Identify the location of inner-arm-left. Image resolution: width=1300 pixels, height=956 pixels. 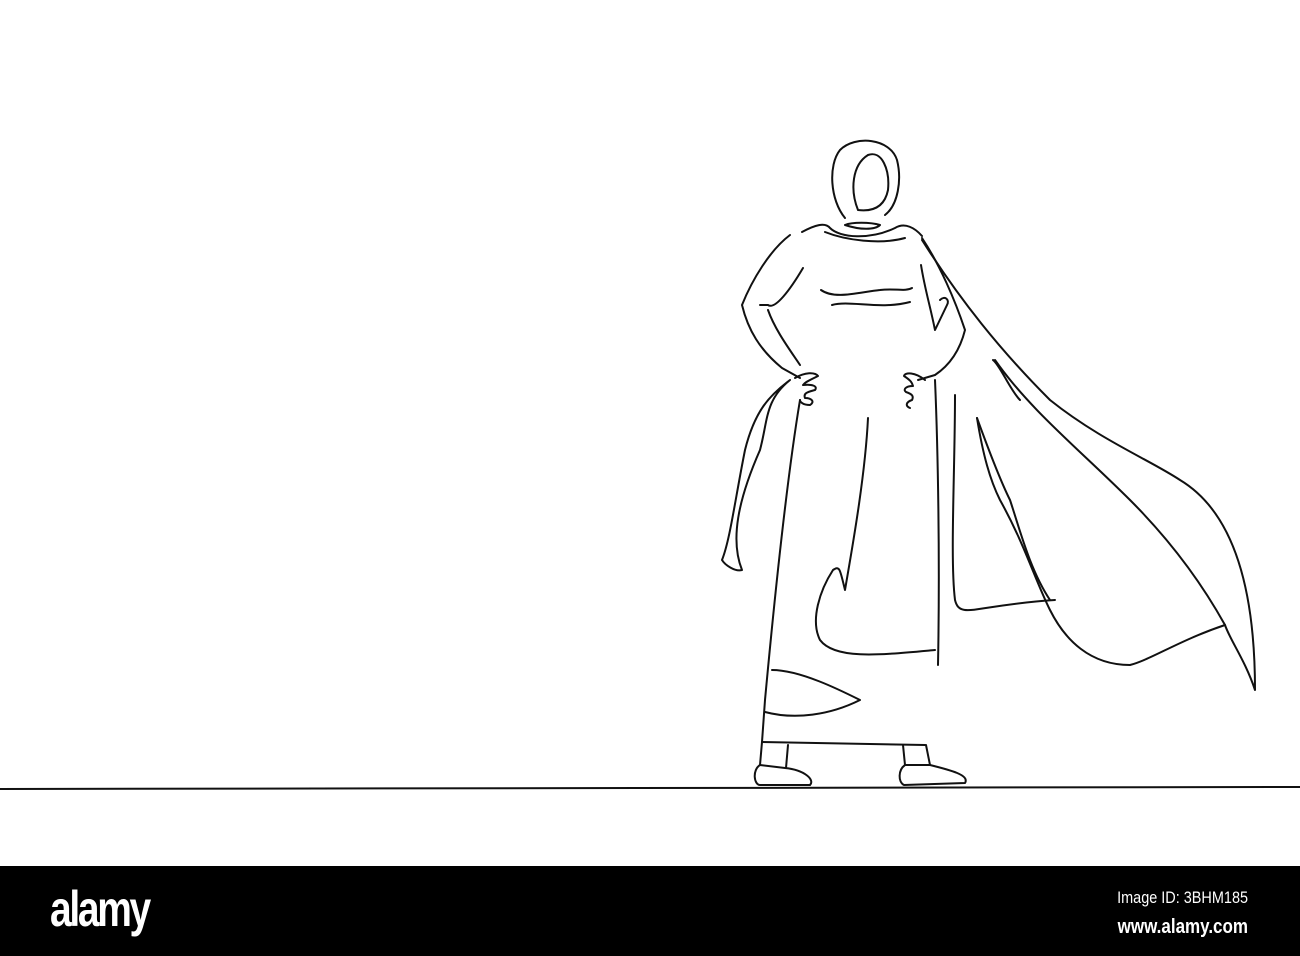
(781, 316).